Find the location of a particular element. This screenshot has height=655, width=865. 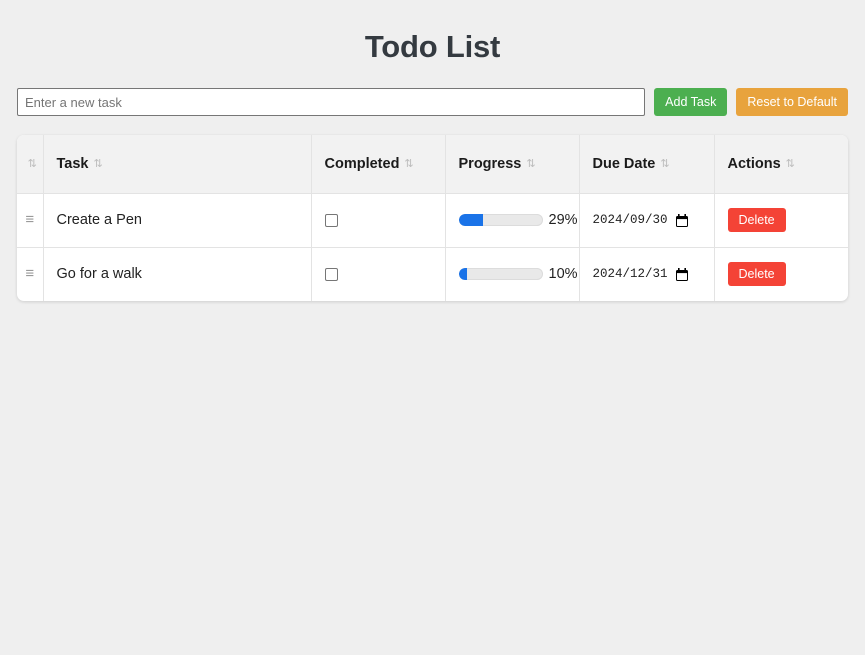

page-title: Todo List is located at coordinates (432, 46).